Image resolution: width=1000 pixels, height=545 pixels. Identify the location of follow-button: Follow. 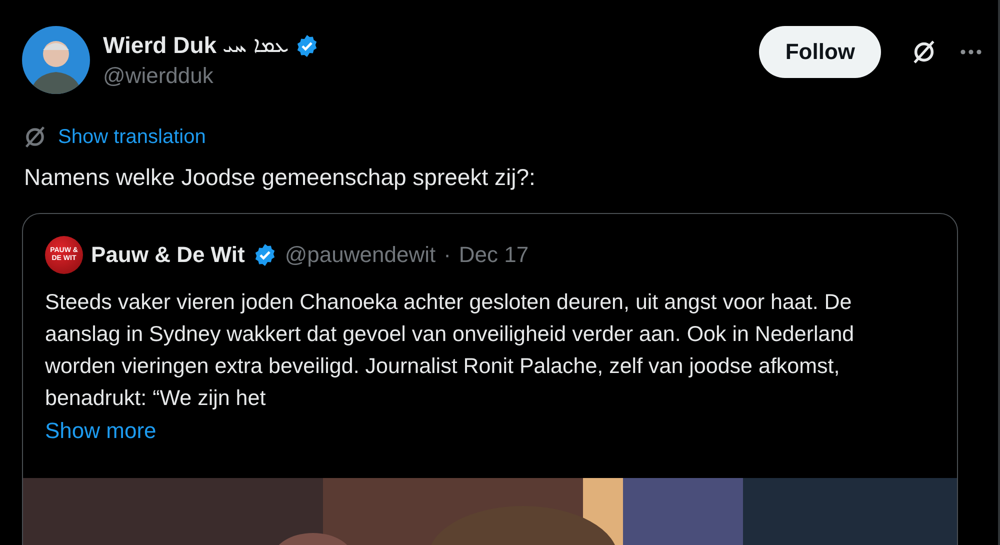
(820, 52).